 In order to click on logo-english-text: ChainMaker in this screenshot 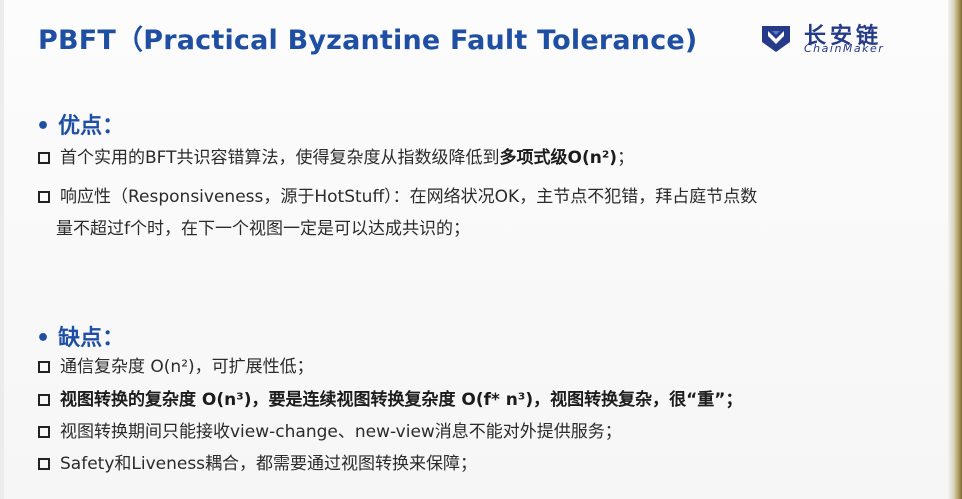, I will do `click(844, 48)`.